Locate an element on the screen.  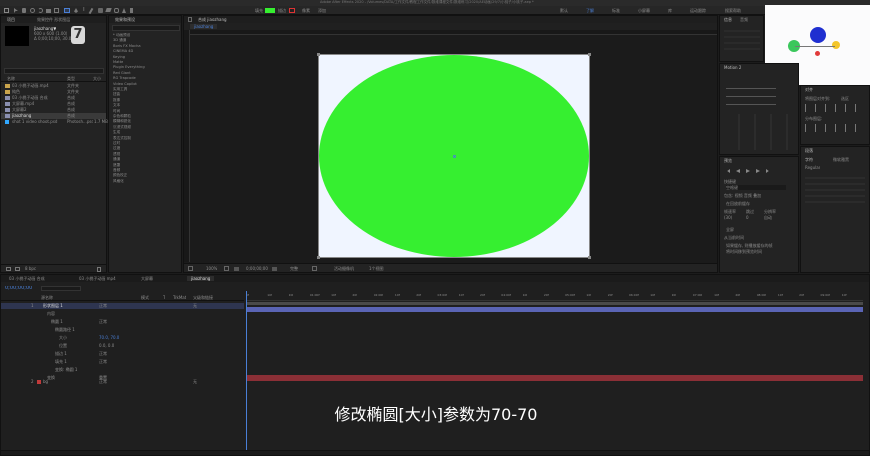
tab-info: 信息 is located at coordinates (728, 19).